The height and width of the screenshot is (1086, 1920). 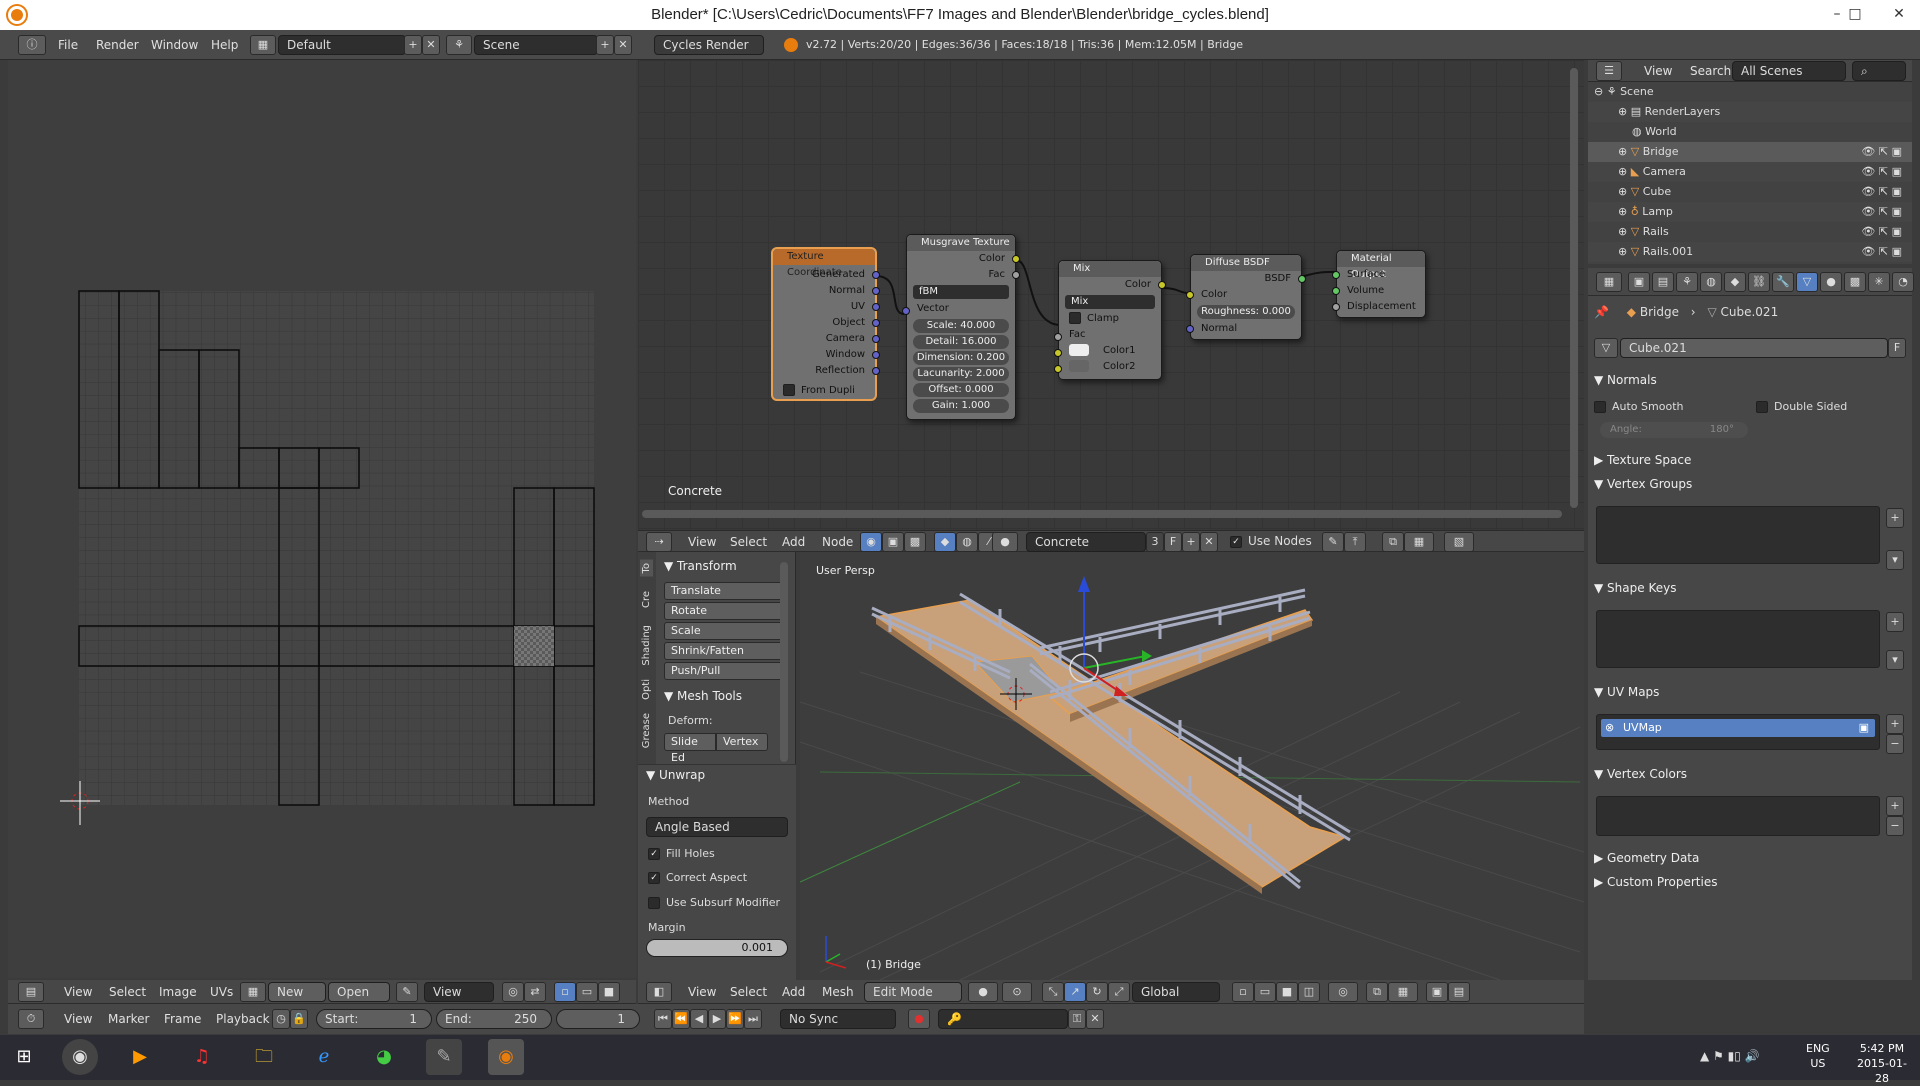 What do you see at coordinates (1459, 542) in the screenshot?
I see `copy-paste-nodes-icon: ▧` at bounding box center [1459, 542].